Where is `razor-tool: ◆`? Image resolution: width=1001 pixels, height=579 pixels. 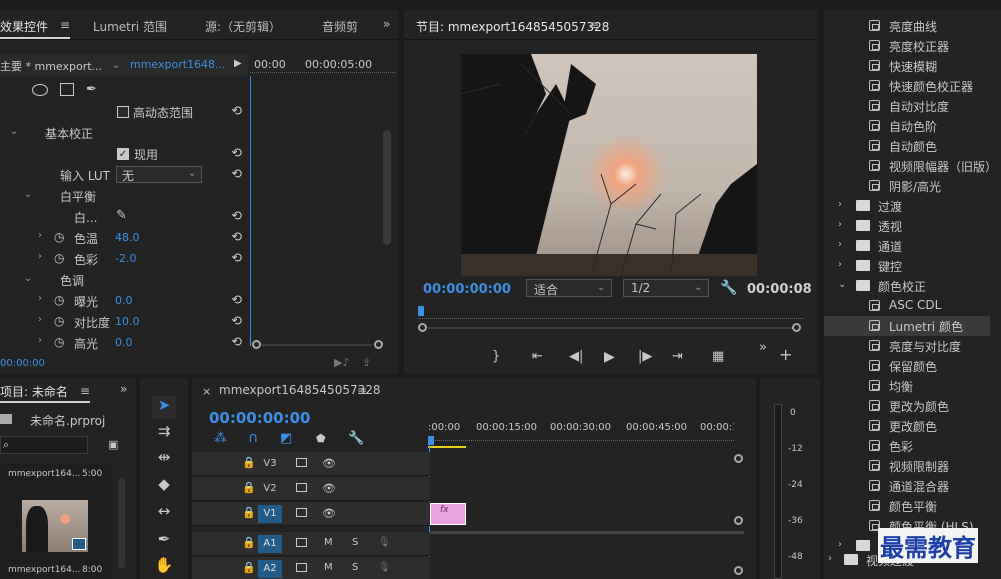 razor-tool: ◆ is located at coordinates (164, 486).